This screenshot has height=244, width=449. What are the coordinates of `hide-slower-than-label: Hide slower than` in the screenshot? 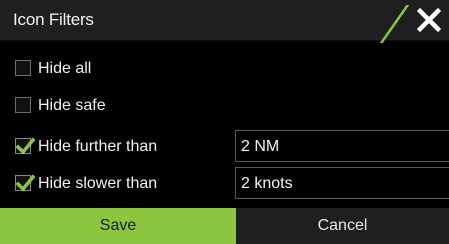 It's located at (98, 183).